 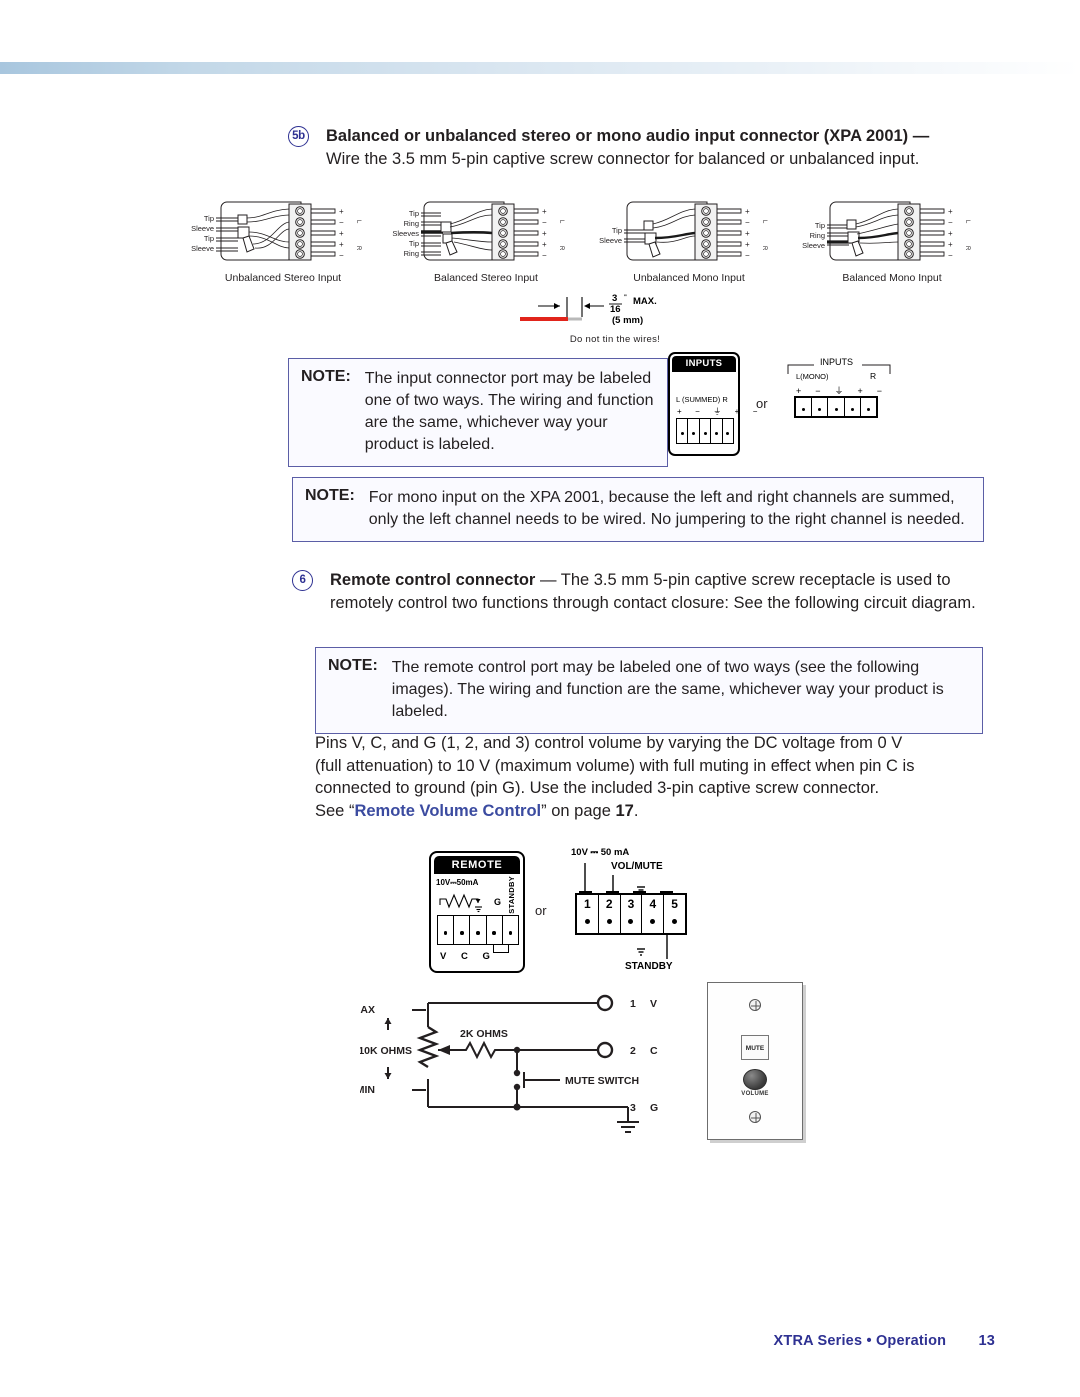 I want to click on pin-number: 4, so click(x=653, y=904).